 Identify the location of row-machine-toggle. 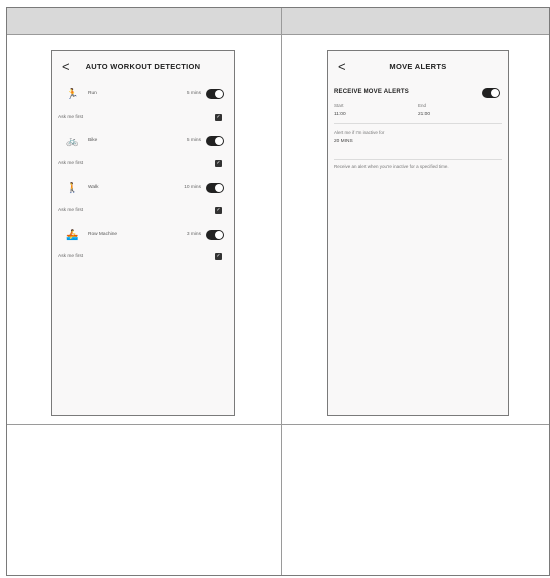
(215, 235).